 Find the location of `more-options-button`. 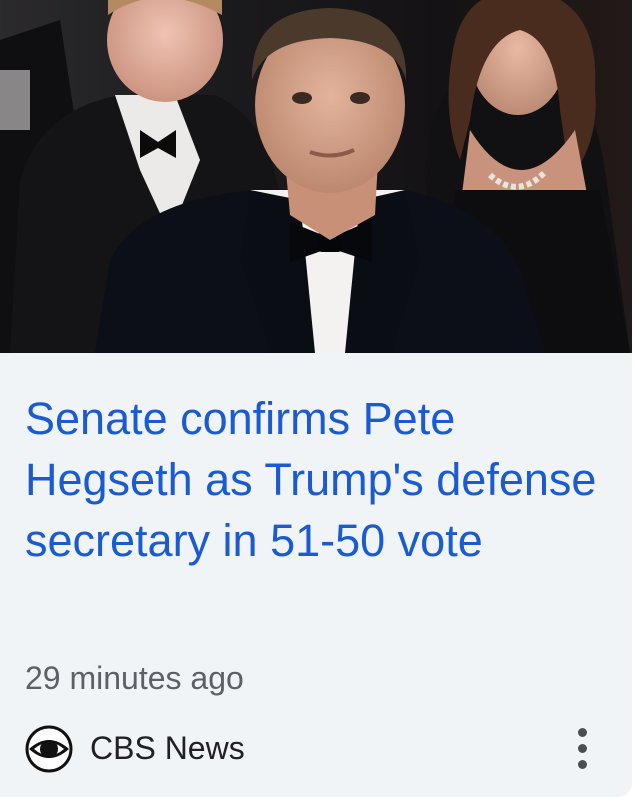

more-options-button is located at coordinates (583, 748).